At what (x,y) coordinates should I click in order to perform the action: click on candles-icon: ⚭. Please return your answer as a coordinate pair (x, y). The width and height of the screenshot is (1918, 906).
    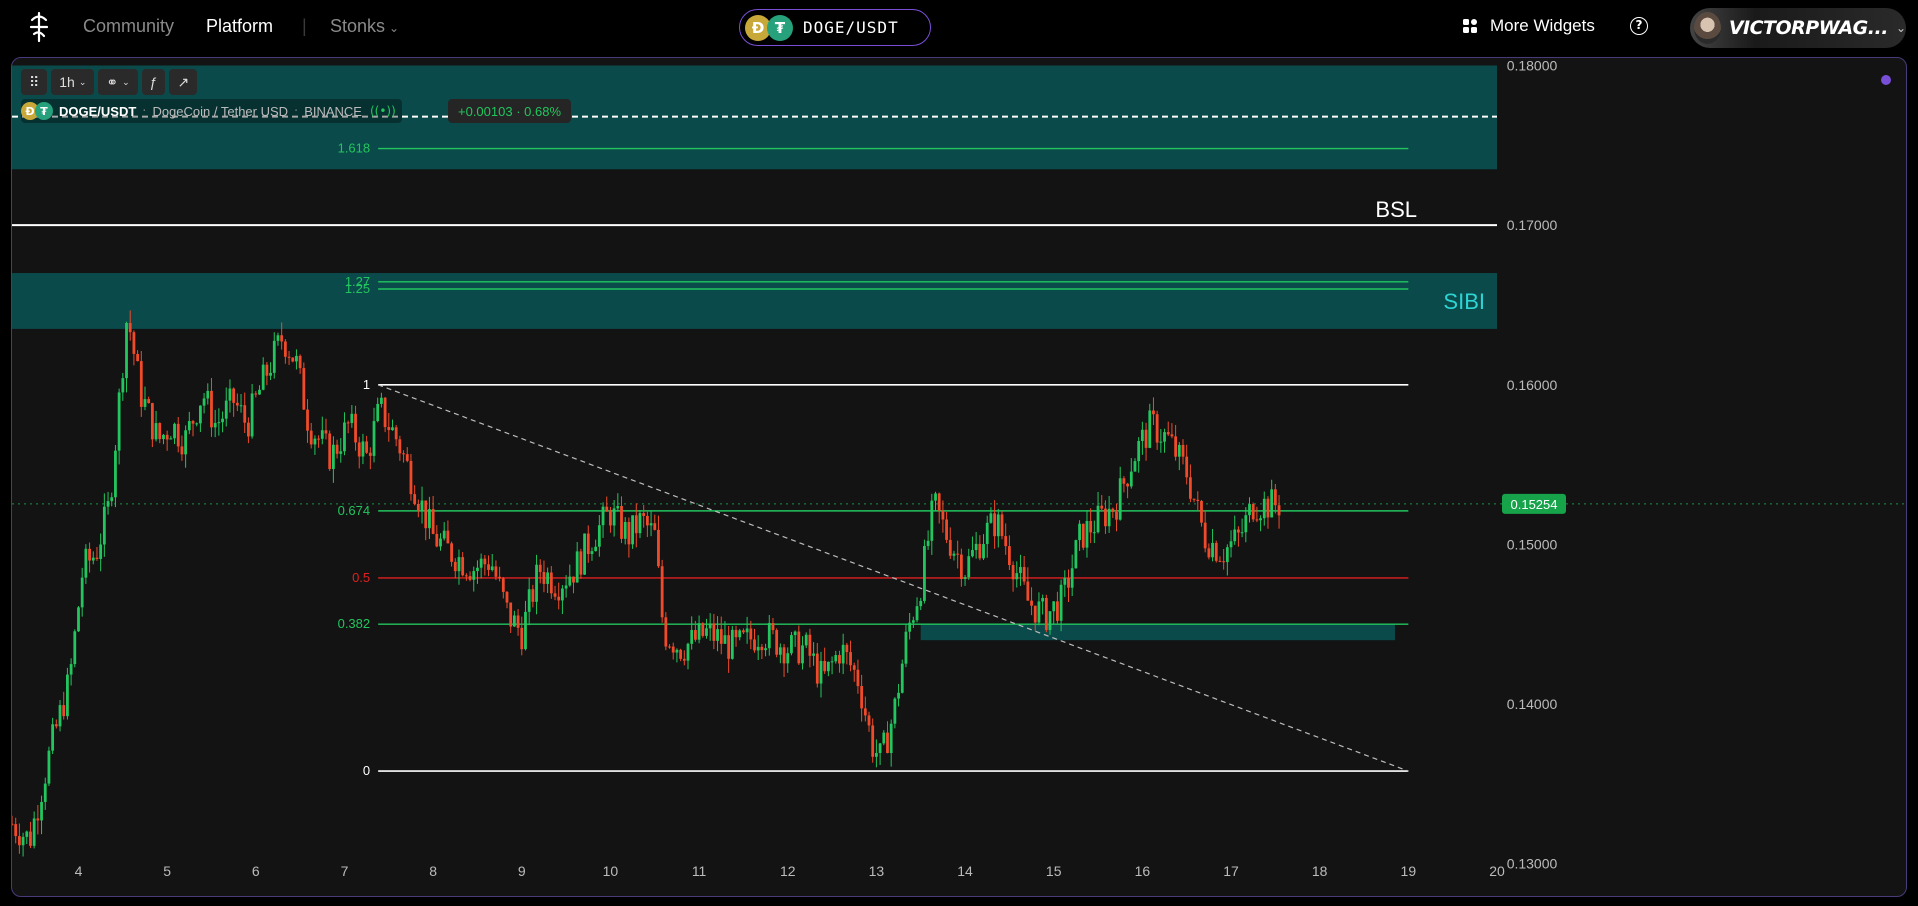
    Looking at the image, I should click on (112, 81).